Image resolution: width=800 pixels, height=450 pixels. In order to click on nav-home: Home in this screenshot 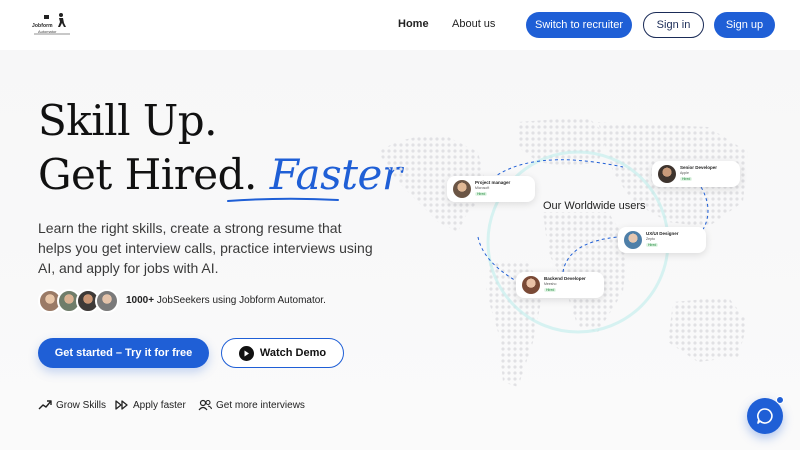, I will do `click(413, 24)`.